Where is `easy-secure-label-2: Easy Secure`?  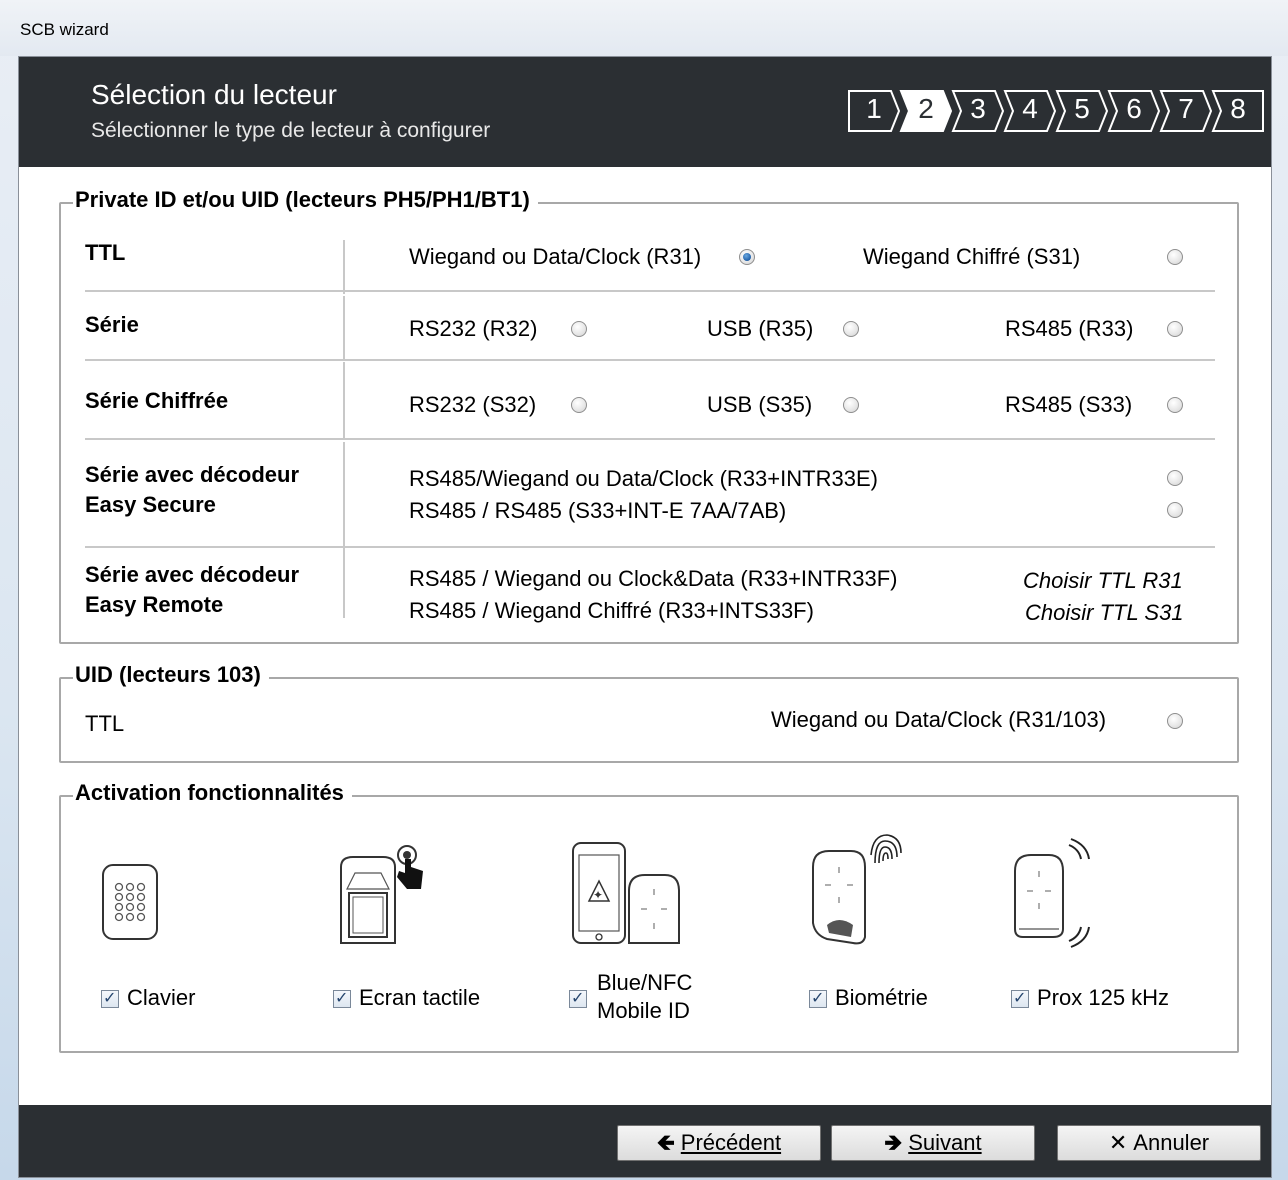 easy-secure-label-2: Easy Secure is located at coordinates (150, 504).